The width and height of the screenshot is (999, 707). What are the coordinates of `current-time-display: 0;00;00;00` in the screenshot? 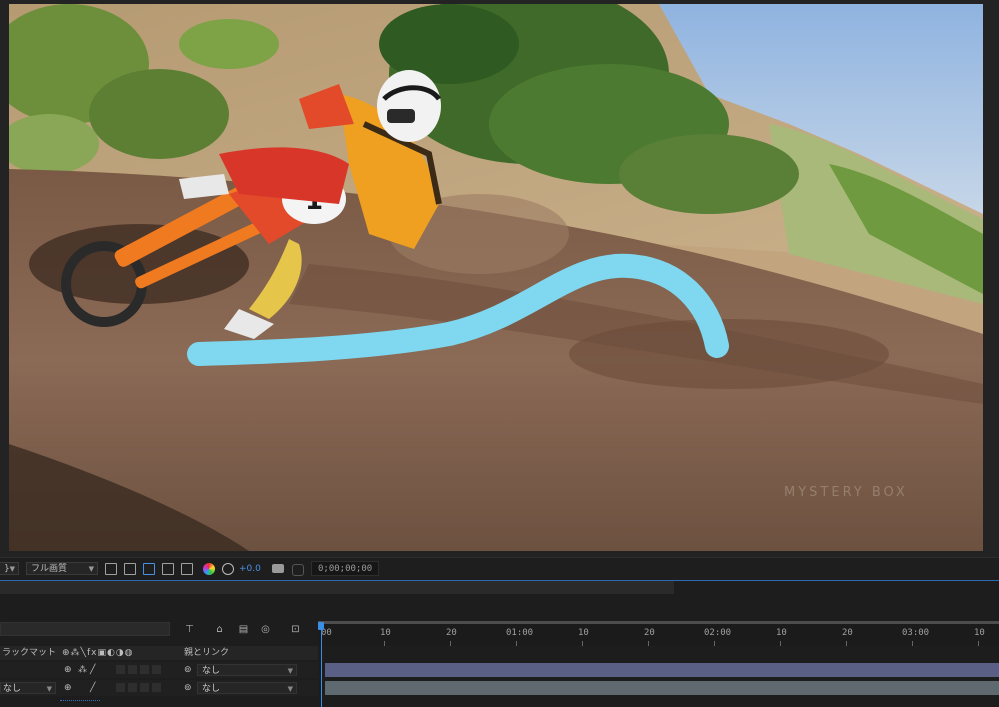 It's located at (345, 568).